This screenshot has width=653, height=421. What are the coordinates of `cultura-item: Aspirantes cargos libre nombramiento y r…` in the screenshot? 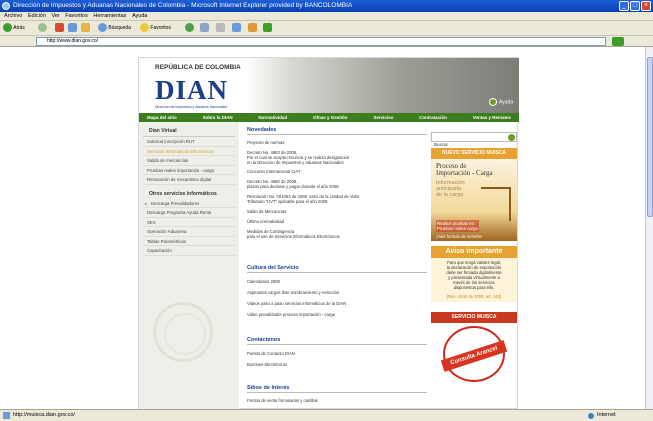 It's located at (337, 292).